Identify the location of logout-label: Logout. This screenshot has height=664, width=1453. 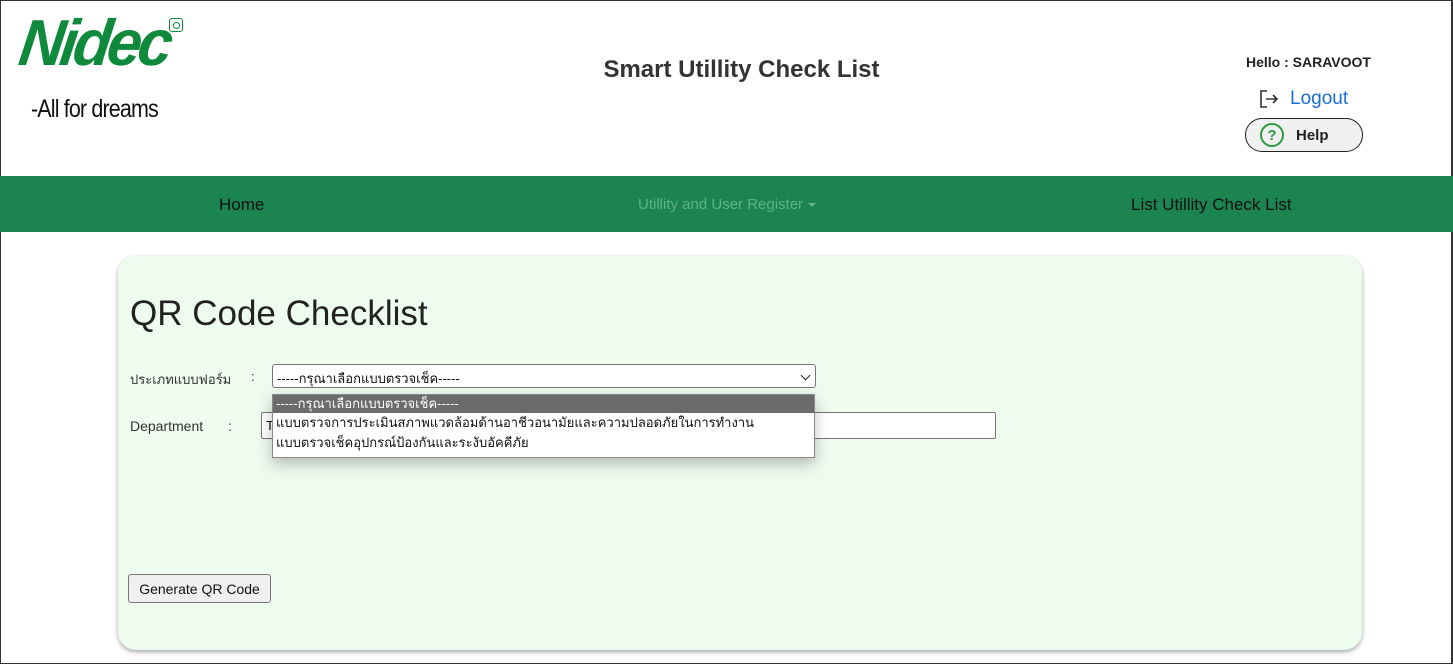
(1319, 98).